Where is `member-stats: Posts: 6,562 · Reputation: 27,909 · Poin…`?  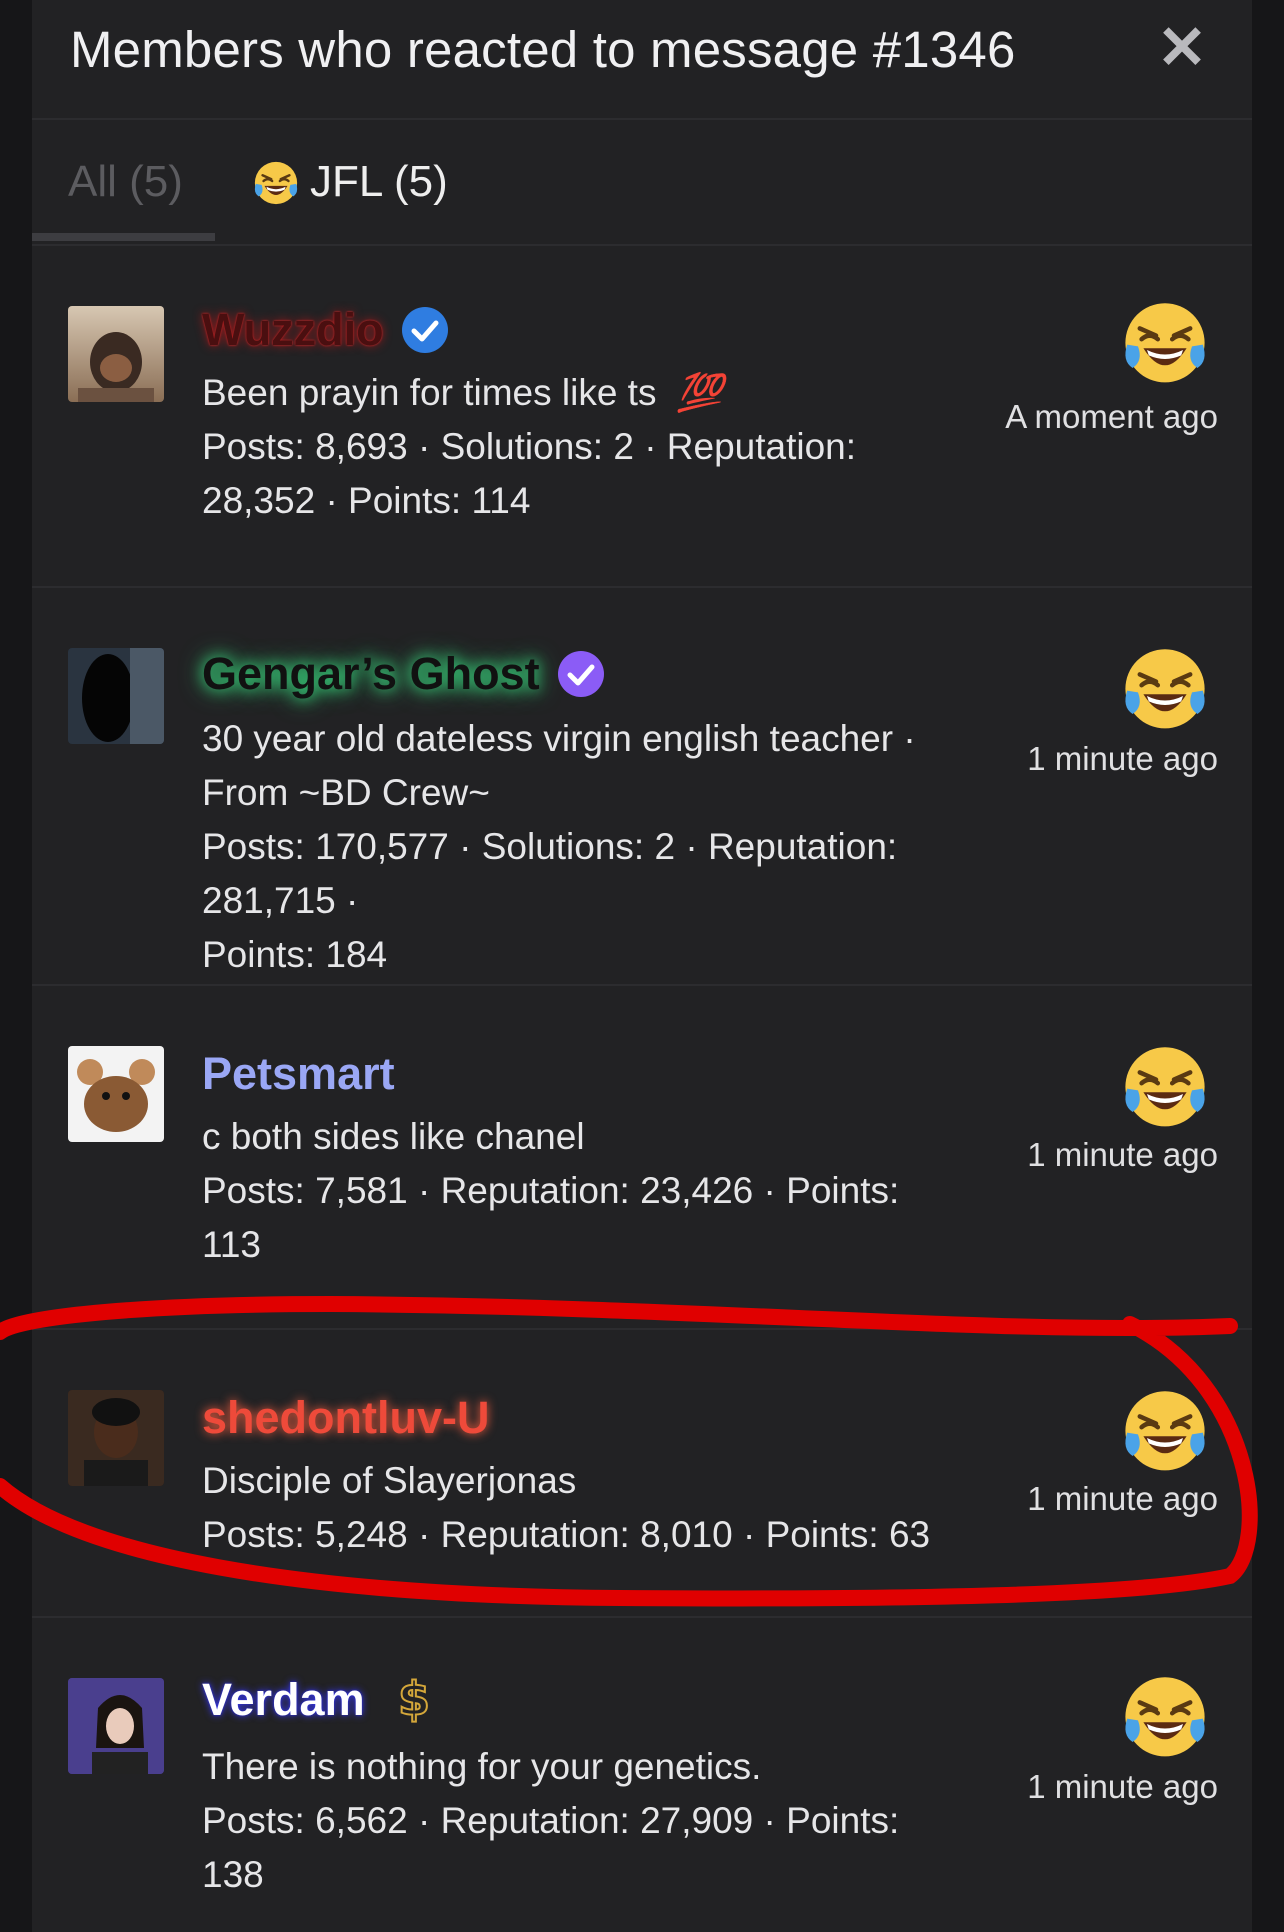 member-stats: Posts: 6,562 · Reputation: 27,909 · Poin… is located at coordinates (592, 1848).